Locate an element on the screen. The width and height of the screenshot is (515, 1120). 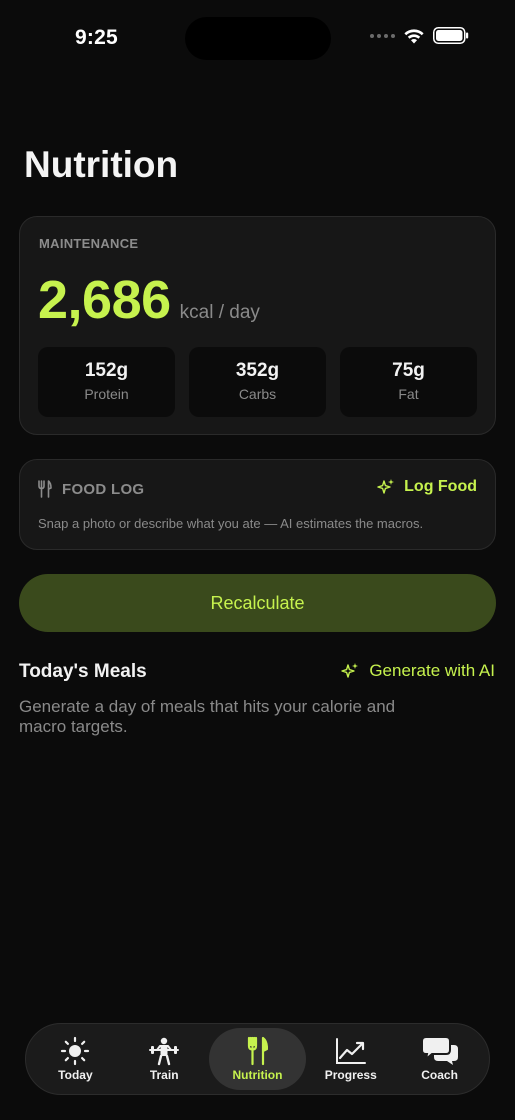
wifi-icon is located at coordinates (414, 35).